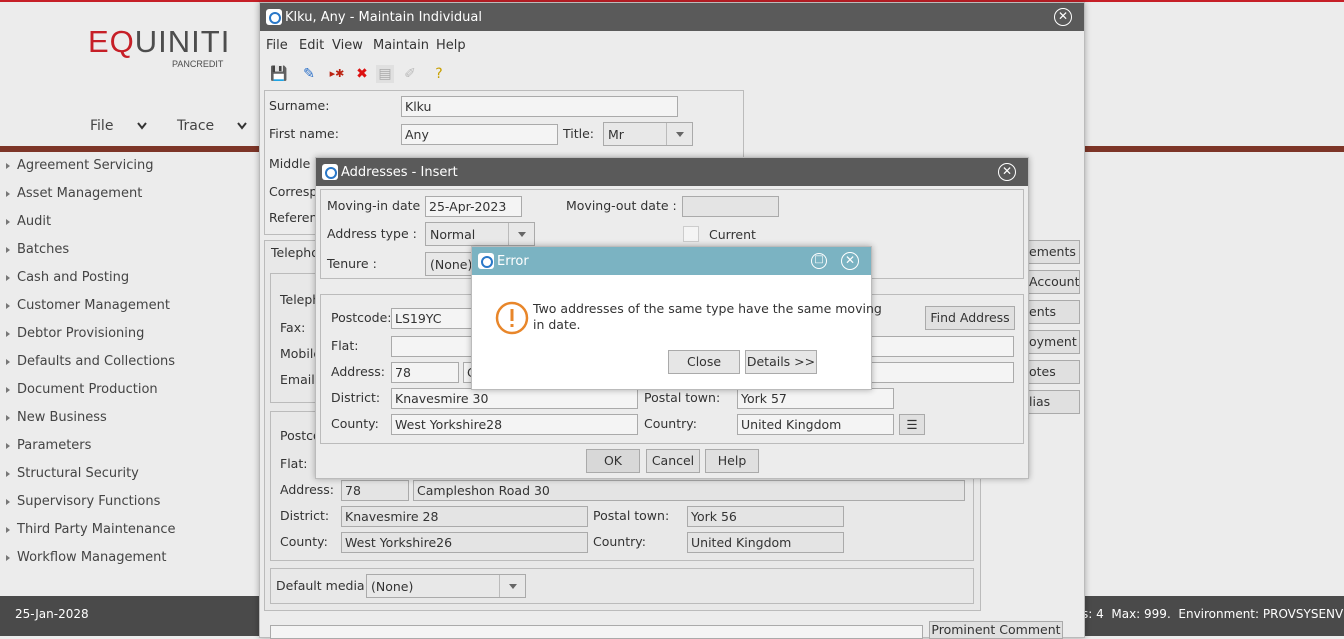  I want to click on postal-town-field: York 57, so click(815, 398).